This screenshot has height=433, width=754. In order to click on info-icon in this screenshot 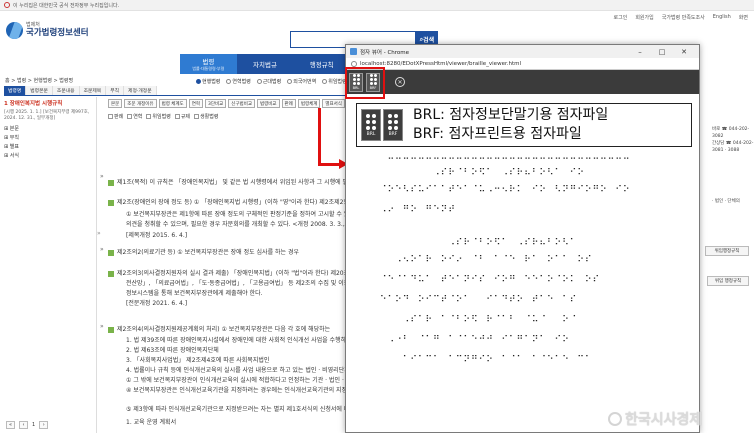, I will do `click(354, 63)`.